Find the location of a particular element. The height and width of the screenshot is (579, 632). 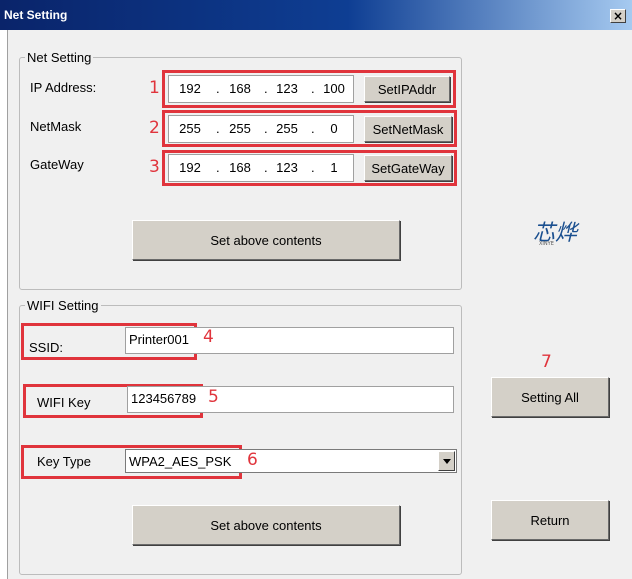

close-icon: × is located at coordinates (618, 16).